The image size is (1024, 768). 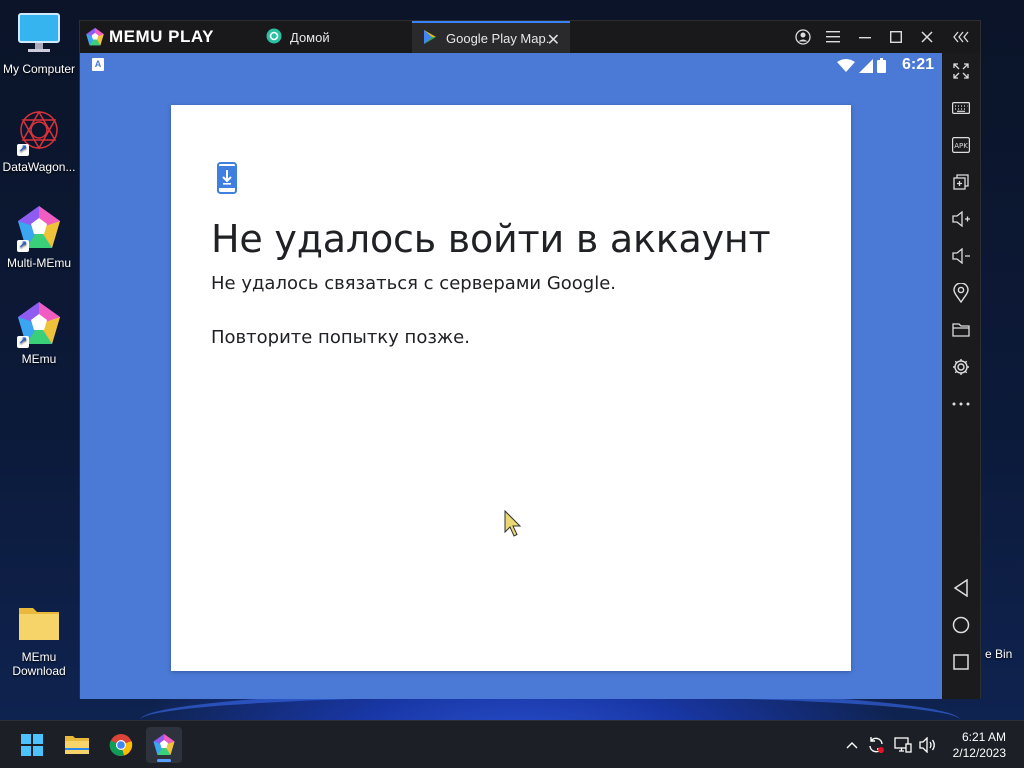 I want to click on close-icon, so click(x=927, y=37).